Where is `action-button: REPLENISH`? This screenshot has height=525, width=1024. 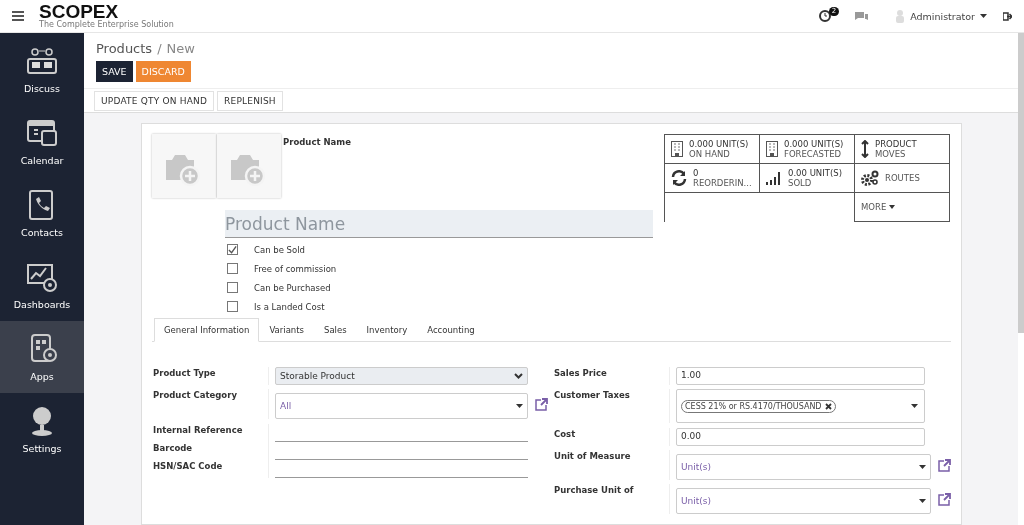
action-button: REPLENISH is located at coordinates (250, 101).